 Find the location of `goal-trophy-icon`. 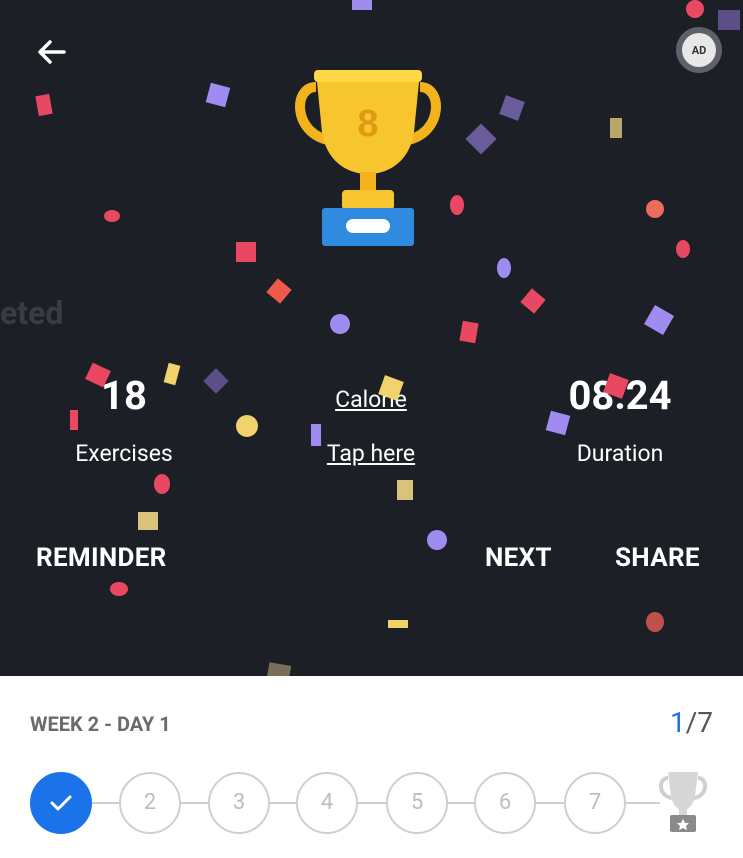

goal-trophy-icon is located at coordinates (683, 802).